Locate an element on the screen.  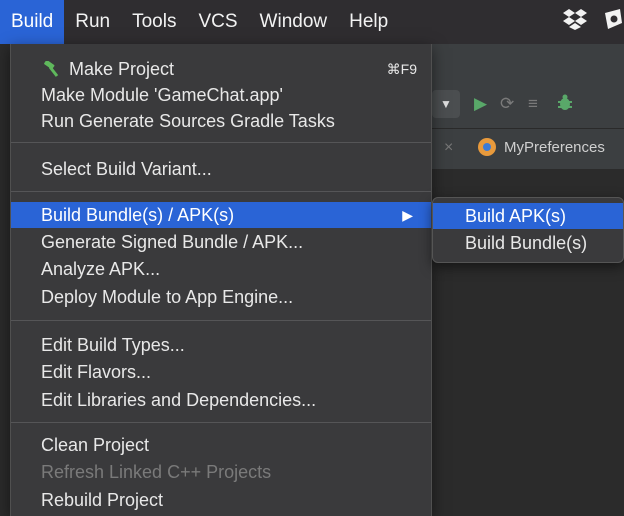
menu-bar: Build Run Tools VCS Window Help is located at coordinates (312, 22).